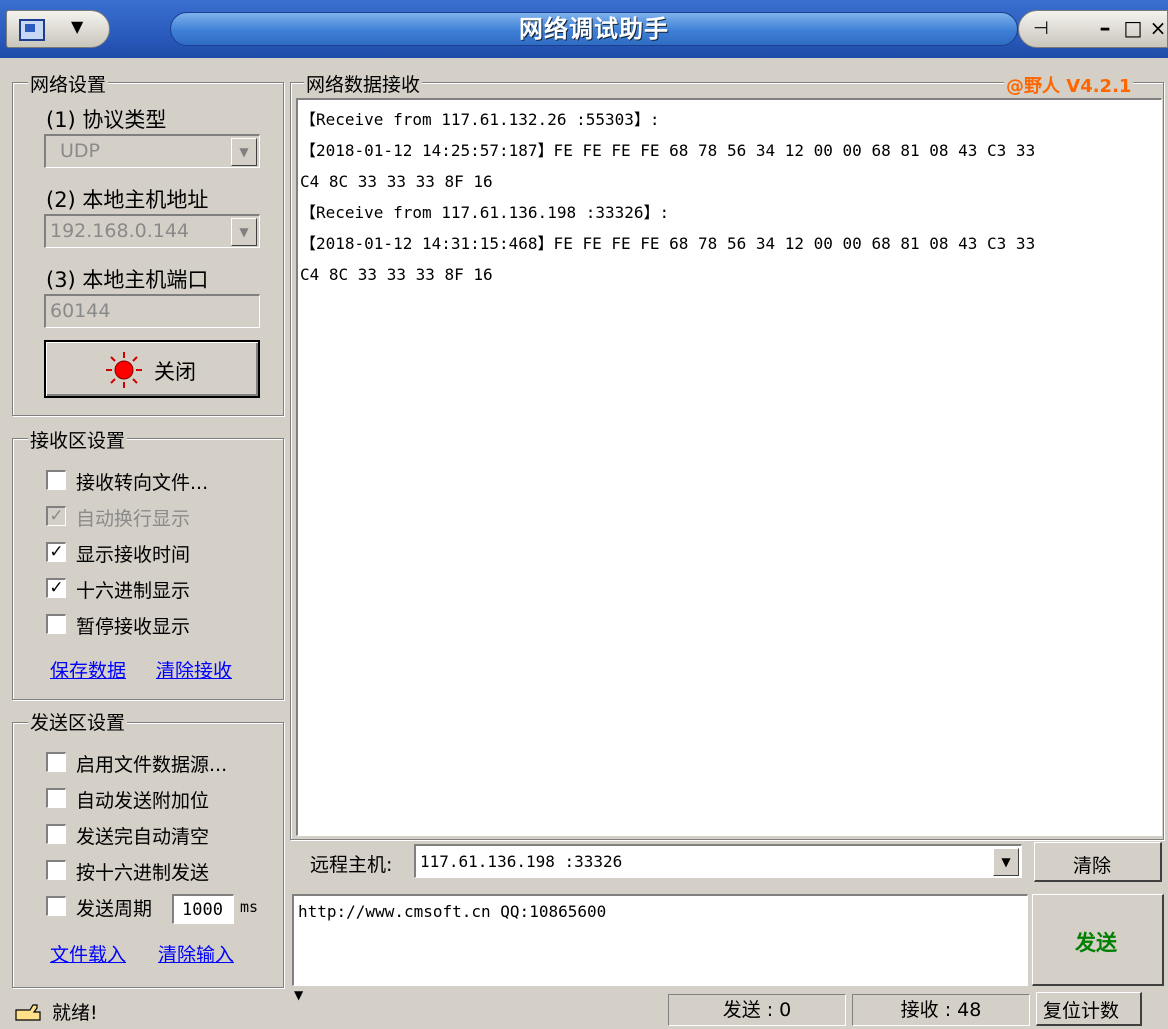 The width and height of the screenshot is (1168, 1029). What do you see at coordinates (152, 369) in the screenshot?
I see `close-connection-button: 关闭` at bounding box center [152, 369].